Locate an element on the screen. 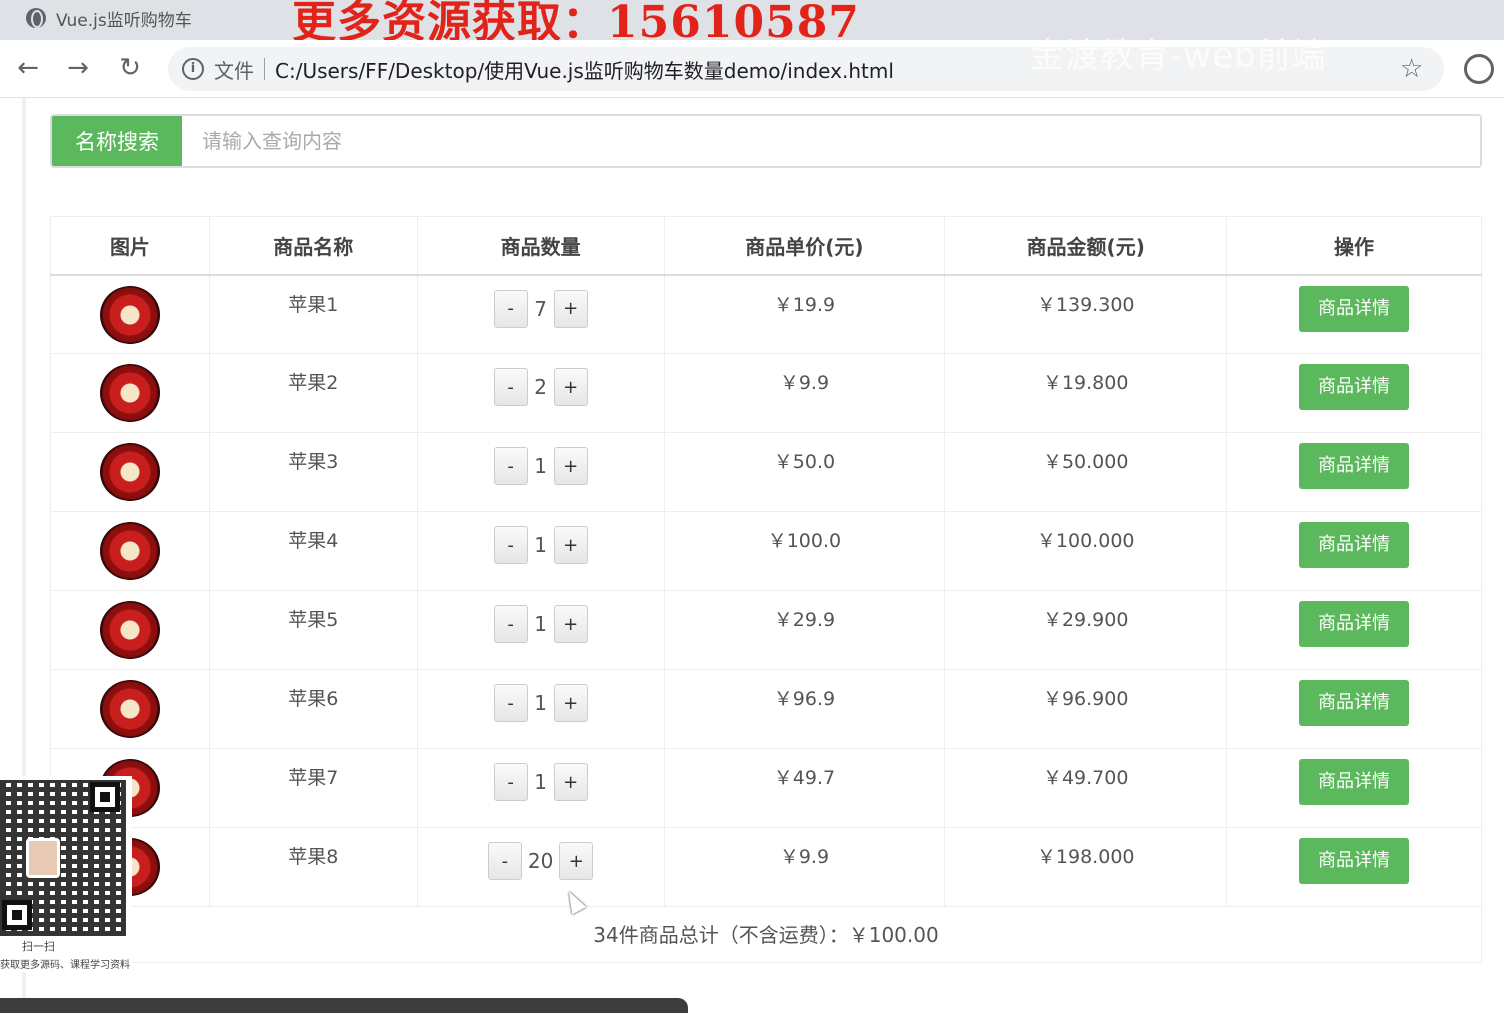  unit-price: ￥19.9 is located at coordinates (805, 314).